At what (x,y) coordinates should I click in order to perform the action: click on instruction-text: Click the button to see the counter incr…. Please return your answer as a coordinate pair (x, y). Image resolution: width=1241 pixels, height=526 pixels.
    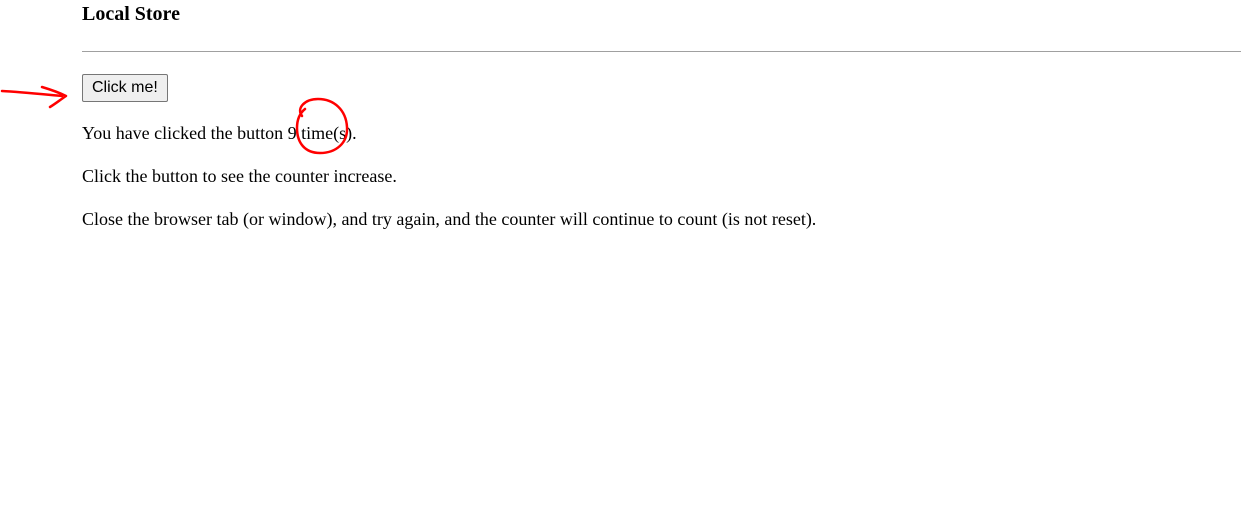
    Looking at the image, I should click on (239, 176).